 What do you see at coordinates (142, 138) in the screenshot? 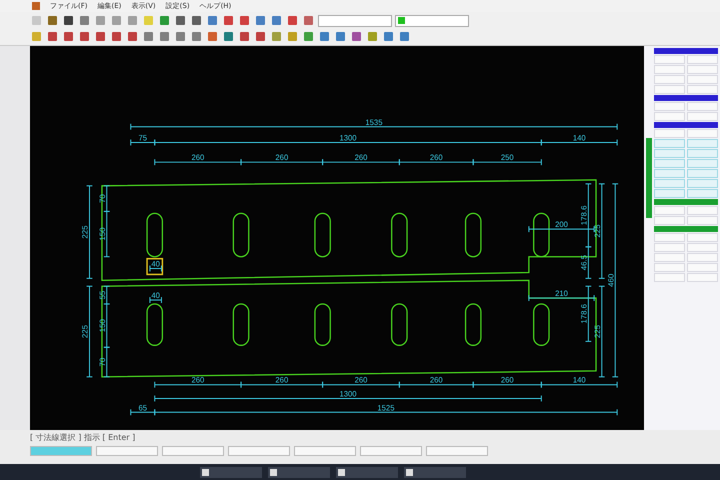
I see `dimension-label: 75` at bounding box center [142, 138].